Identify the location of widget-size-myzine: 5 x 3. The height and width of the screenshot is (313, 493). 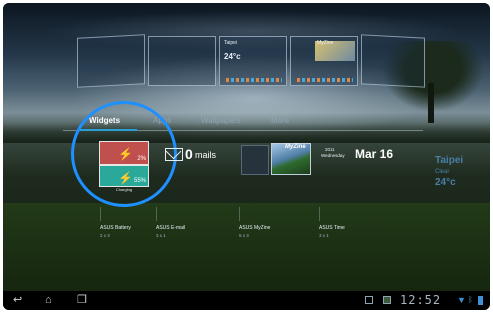
(244, 235).